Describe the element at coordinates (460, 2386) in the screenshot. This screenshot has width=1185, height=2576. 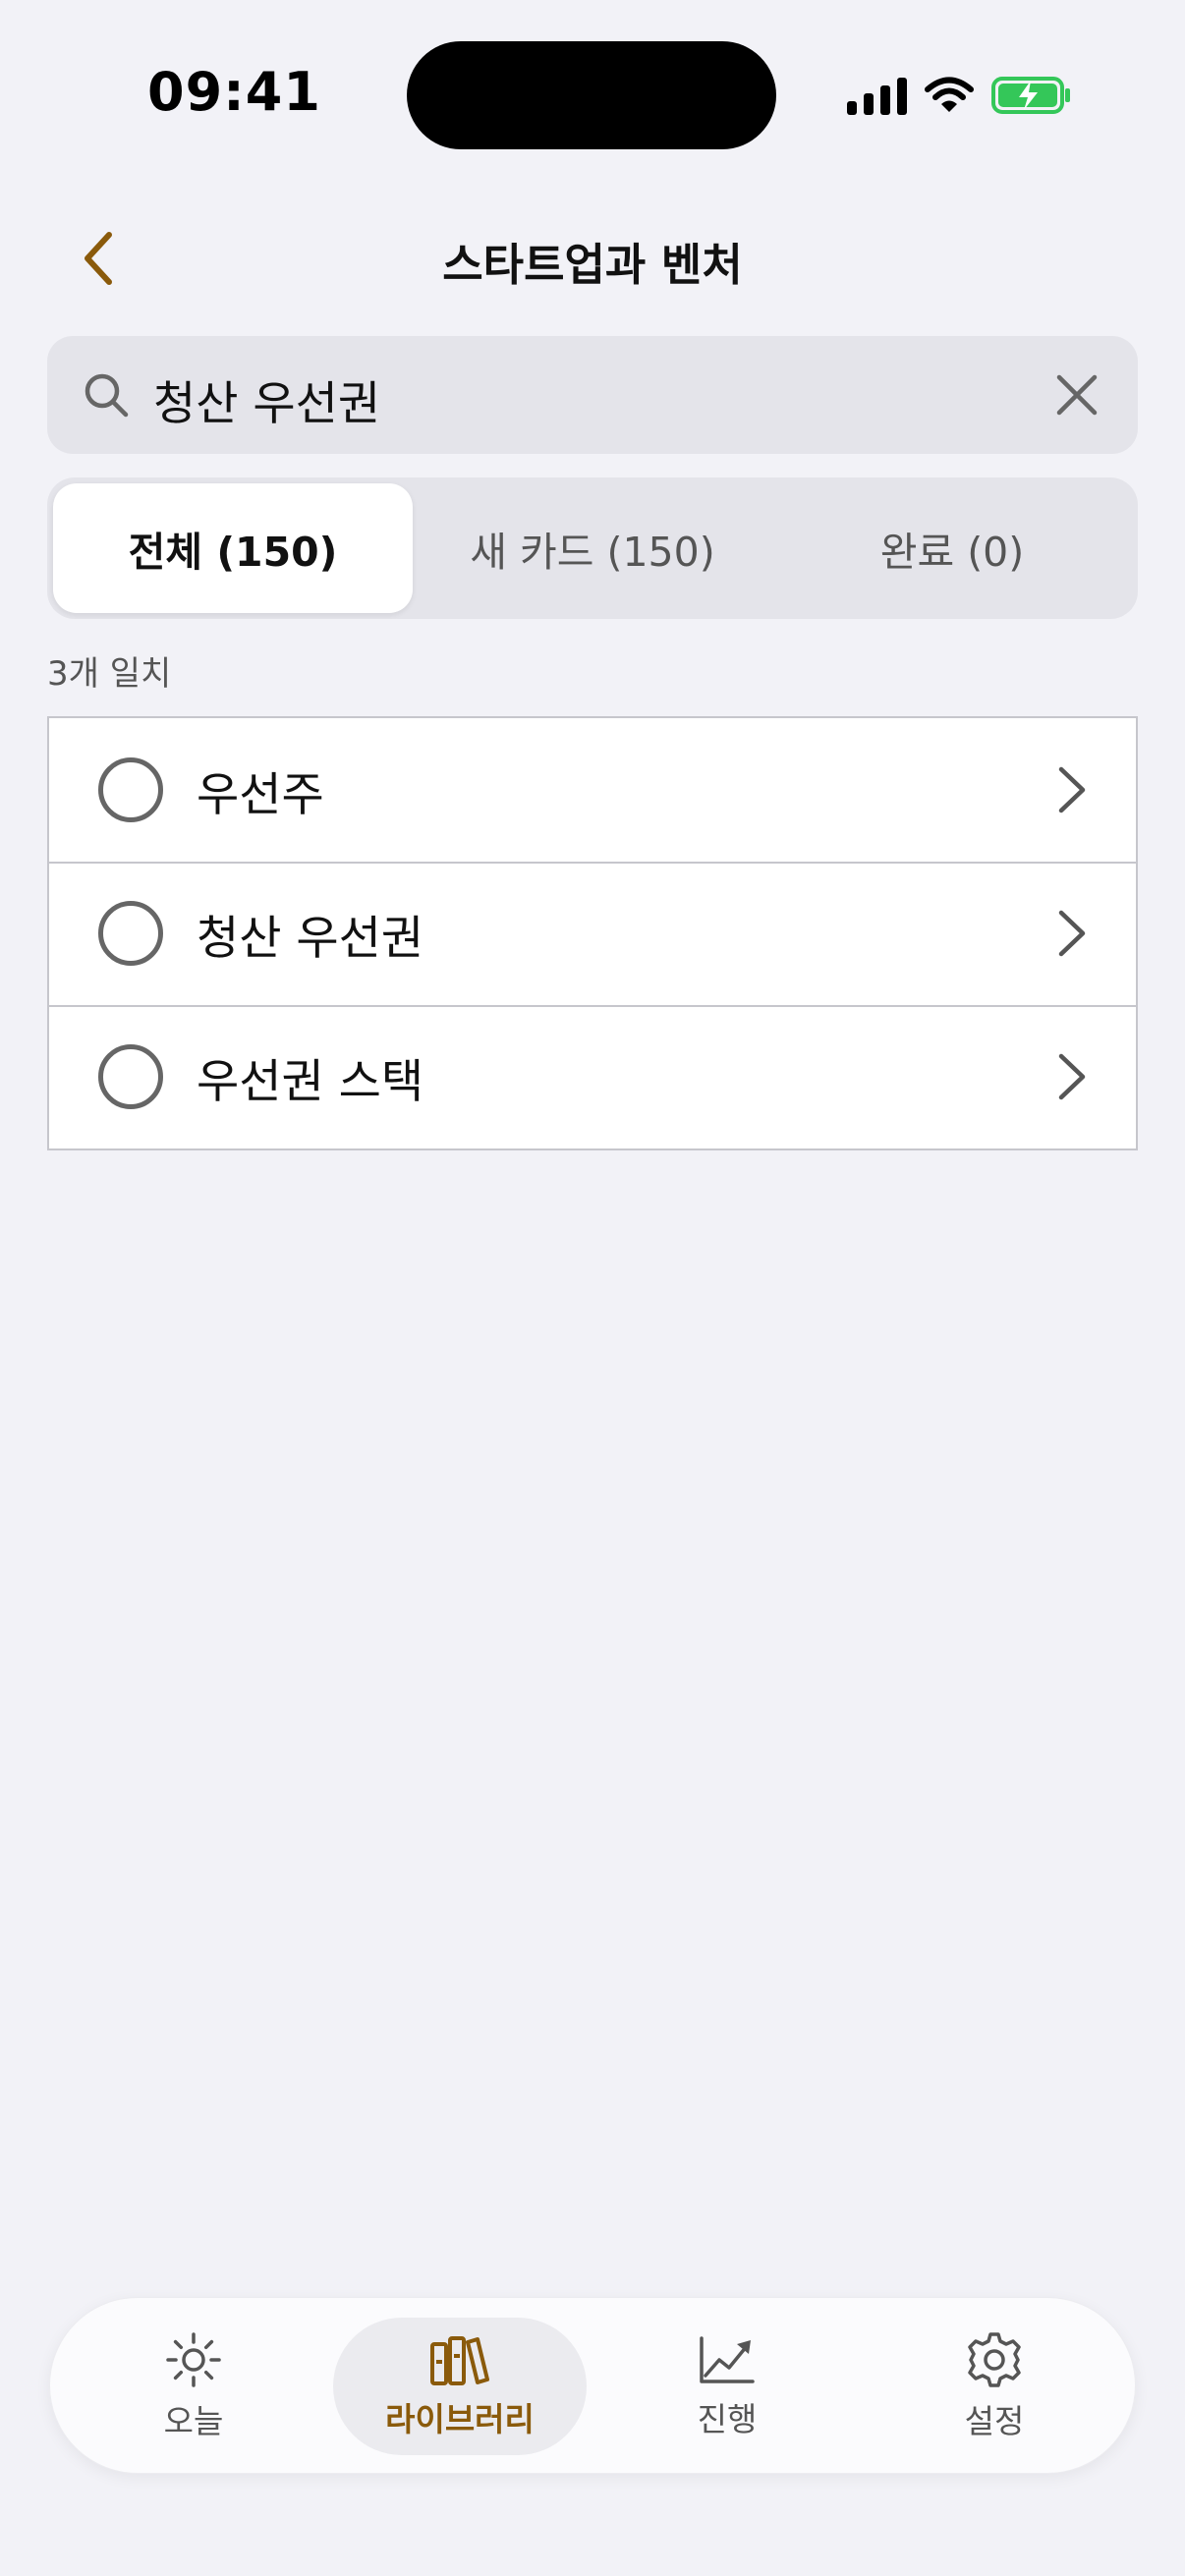
I see `tab-library: 라이브러리` at that location.